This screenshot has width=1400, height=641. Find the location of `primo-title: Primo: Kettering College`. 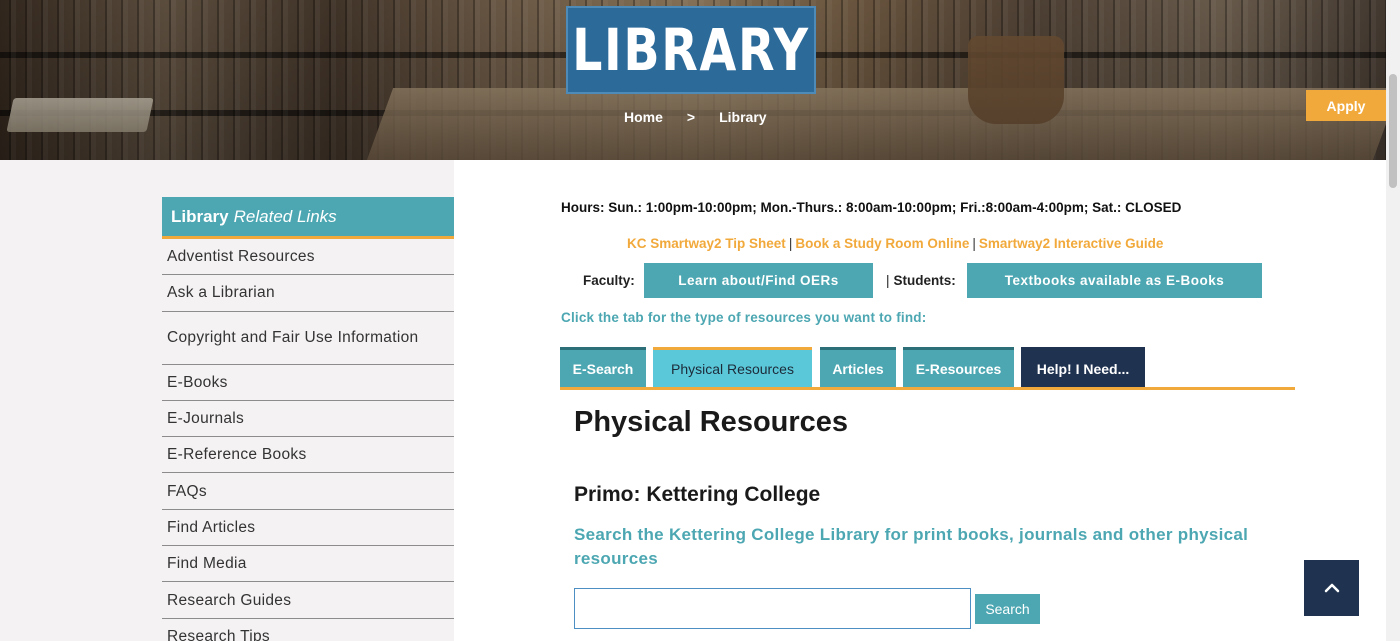

primo-title: Primo: Kettering College is located at coordinates (697, 494).